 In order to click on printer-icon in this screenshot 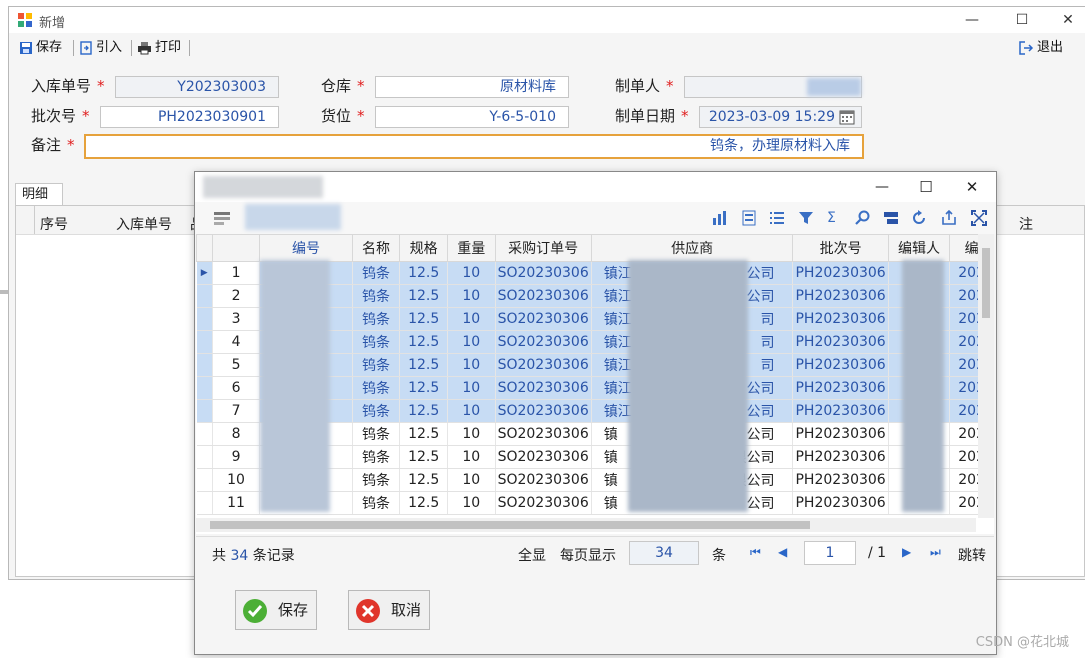, I will do `click(144, 47)`.